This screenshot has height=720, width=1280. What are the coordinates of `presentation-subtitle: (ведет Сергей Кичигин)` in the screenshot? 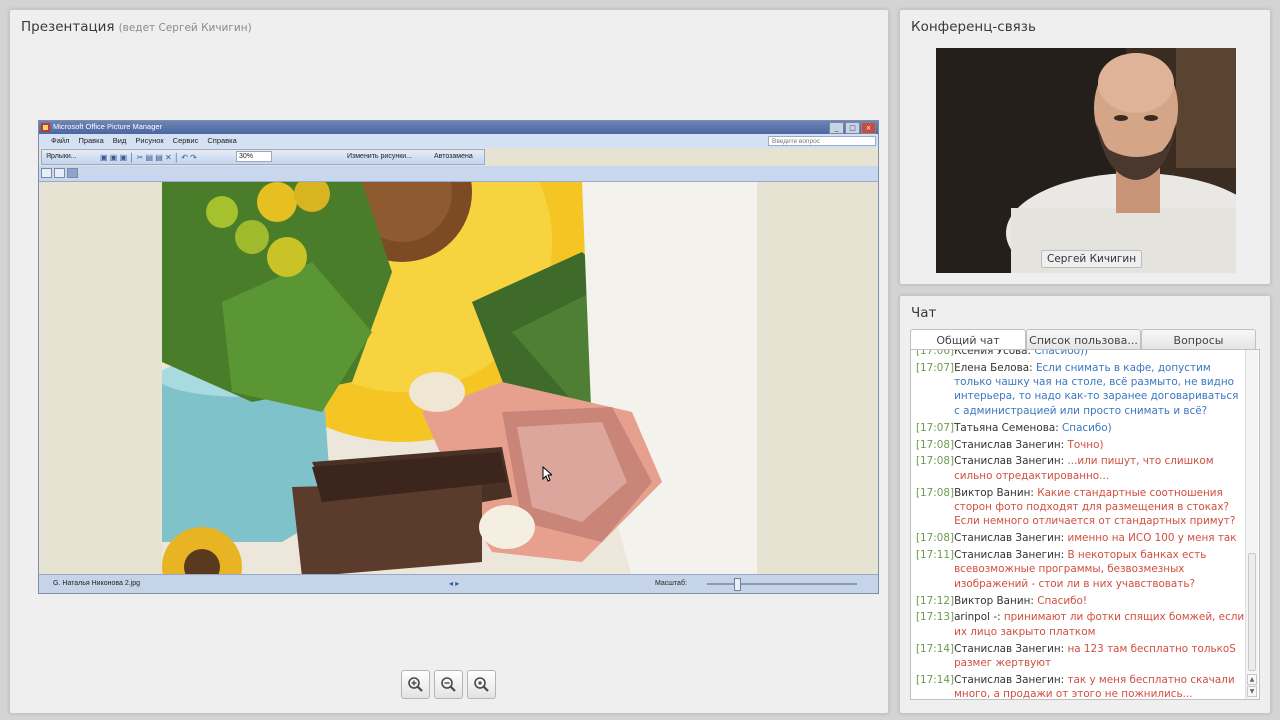 It's located at (185, 28).